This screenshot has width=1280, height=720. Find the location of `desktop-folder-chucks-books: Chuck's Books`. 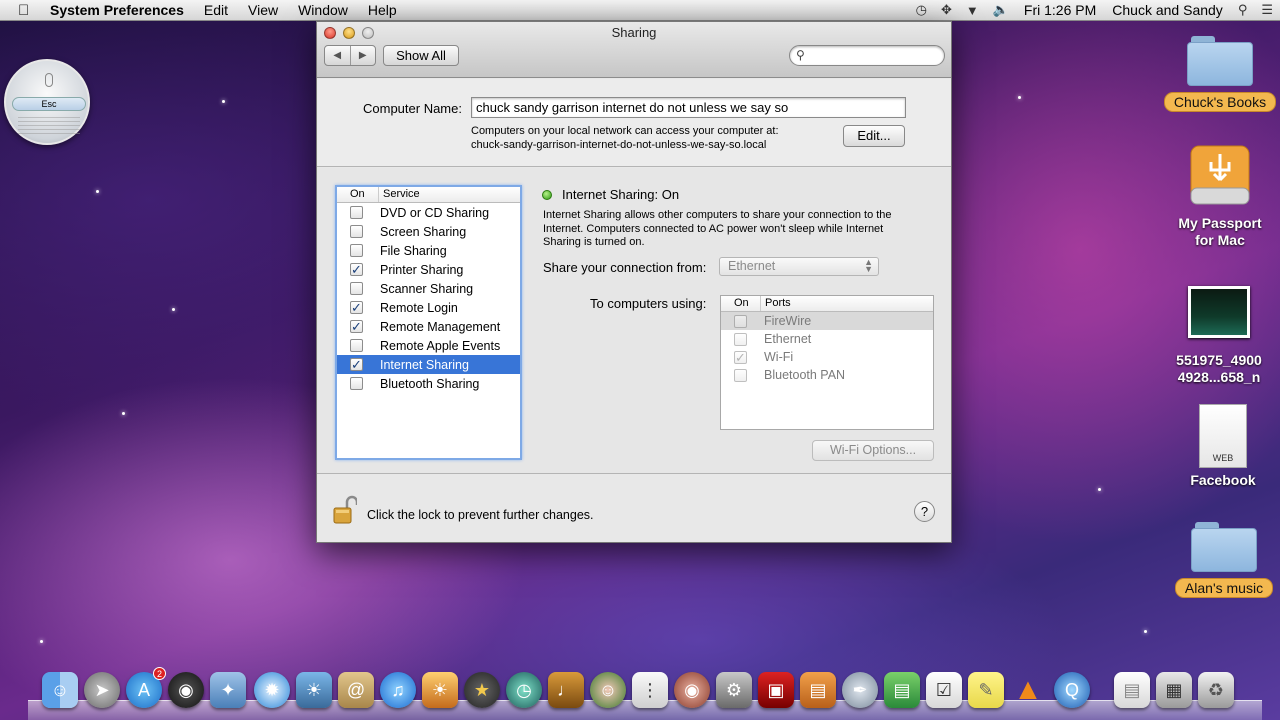

desktop-folder-chucks-books: Chuck's Books is located at coordinates (1220, 74).